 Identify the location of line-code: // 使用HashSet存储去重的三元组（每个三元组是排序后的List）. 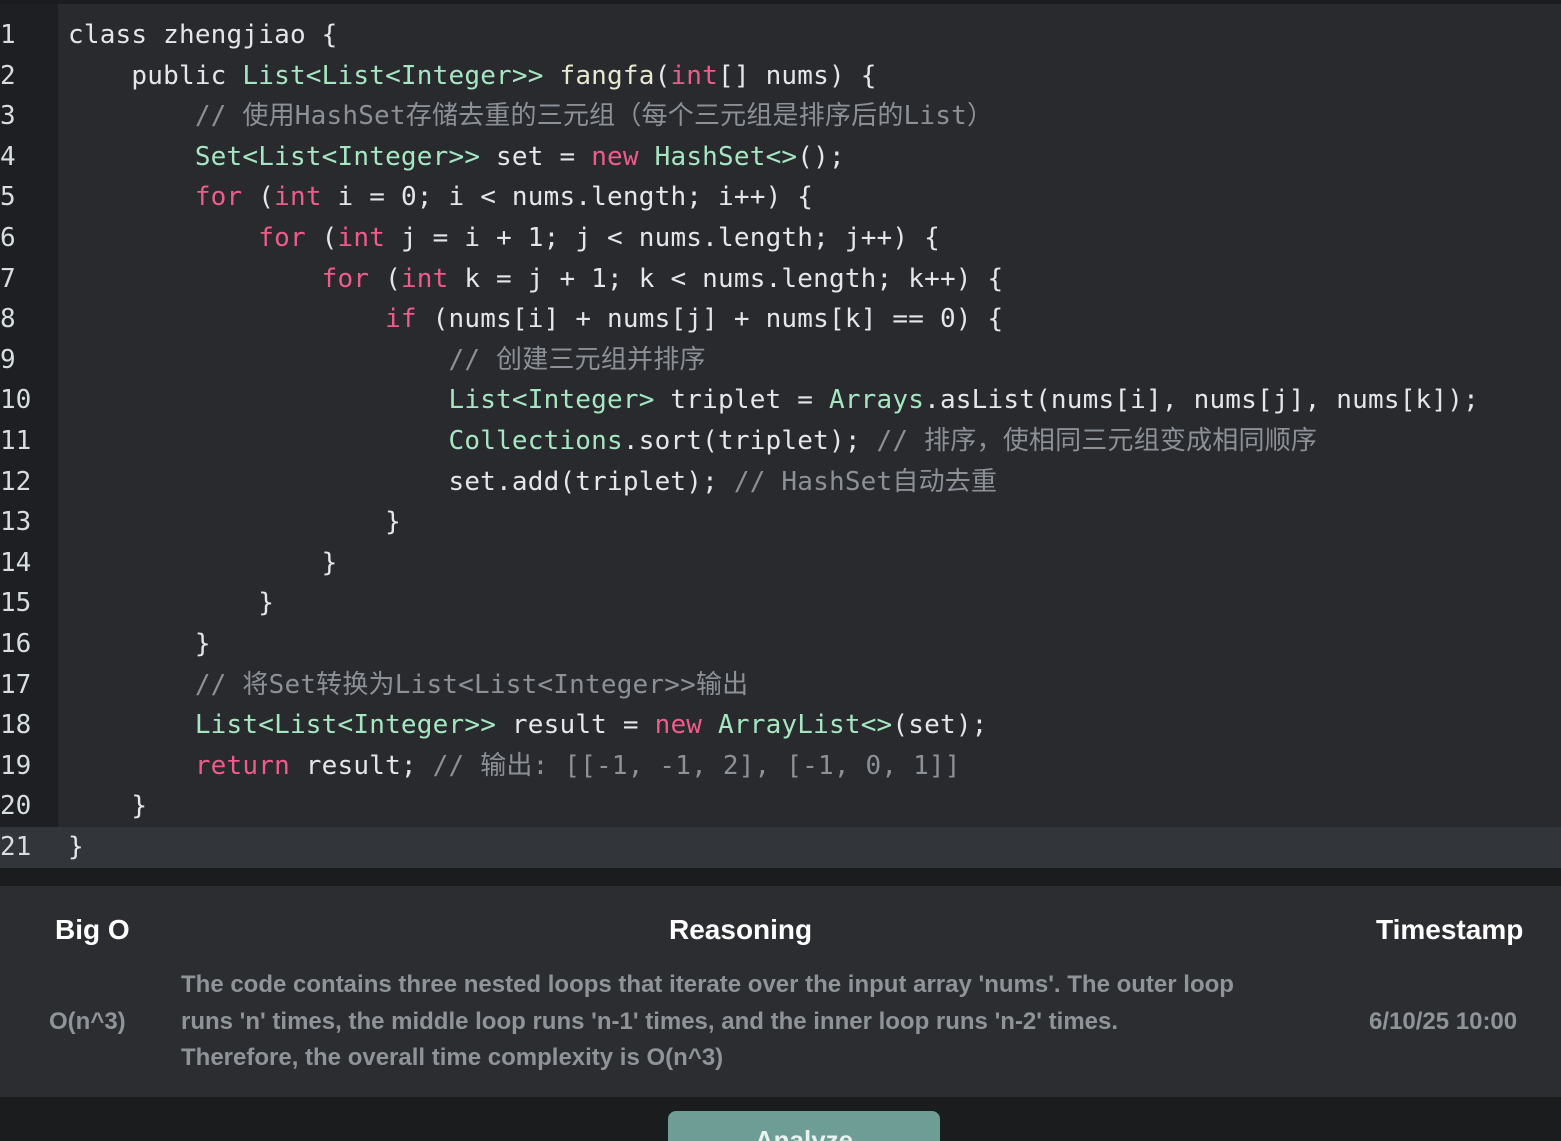
(530, 116).